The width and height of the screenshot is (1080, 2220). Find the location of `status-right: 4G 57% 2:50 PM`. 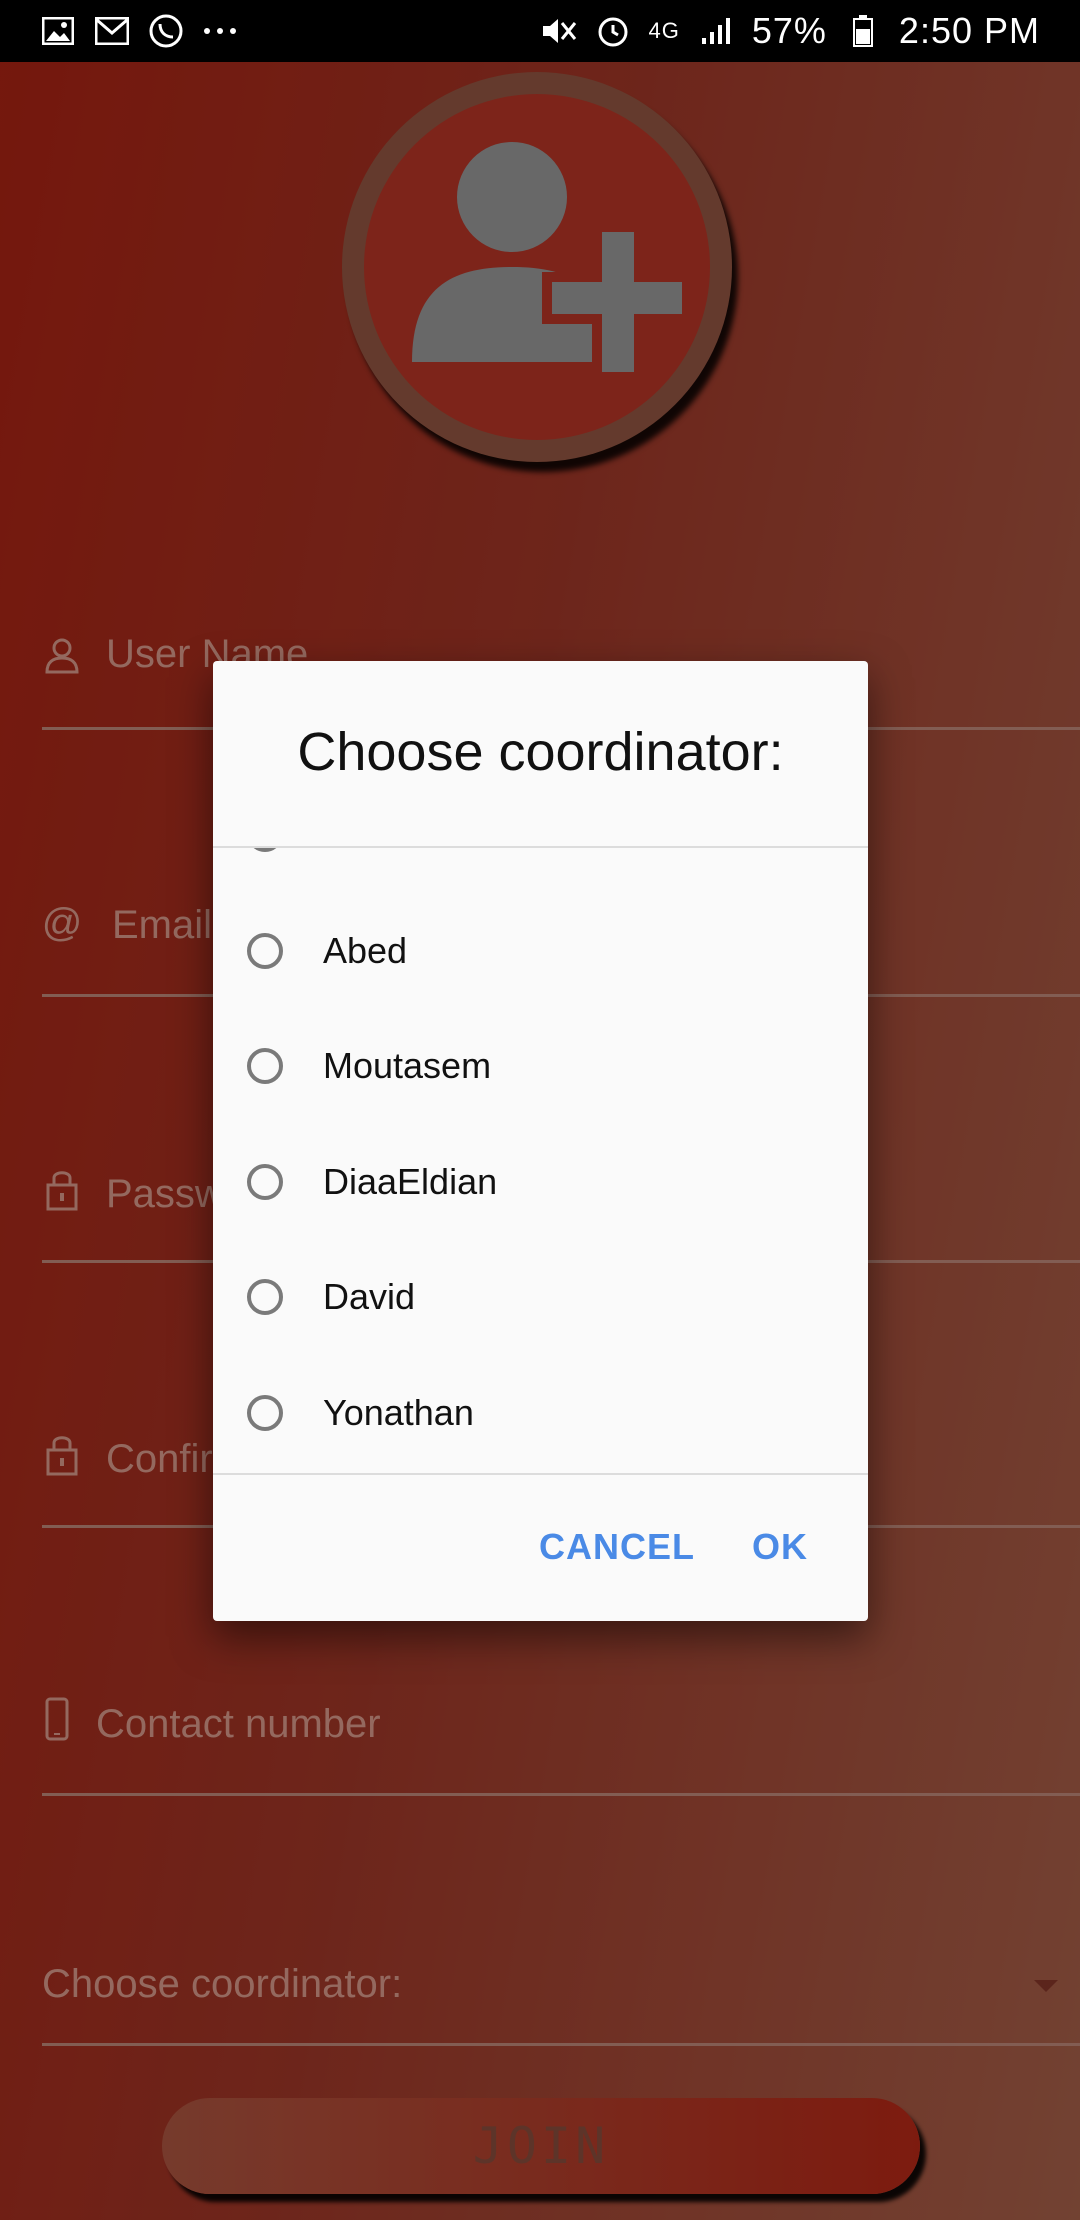

status-right: 4G 57% 2:50 PM is located at coordinates (791, 31).